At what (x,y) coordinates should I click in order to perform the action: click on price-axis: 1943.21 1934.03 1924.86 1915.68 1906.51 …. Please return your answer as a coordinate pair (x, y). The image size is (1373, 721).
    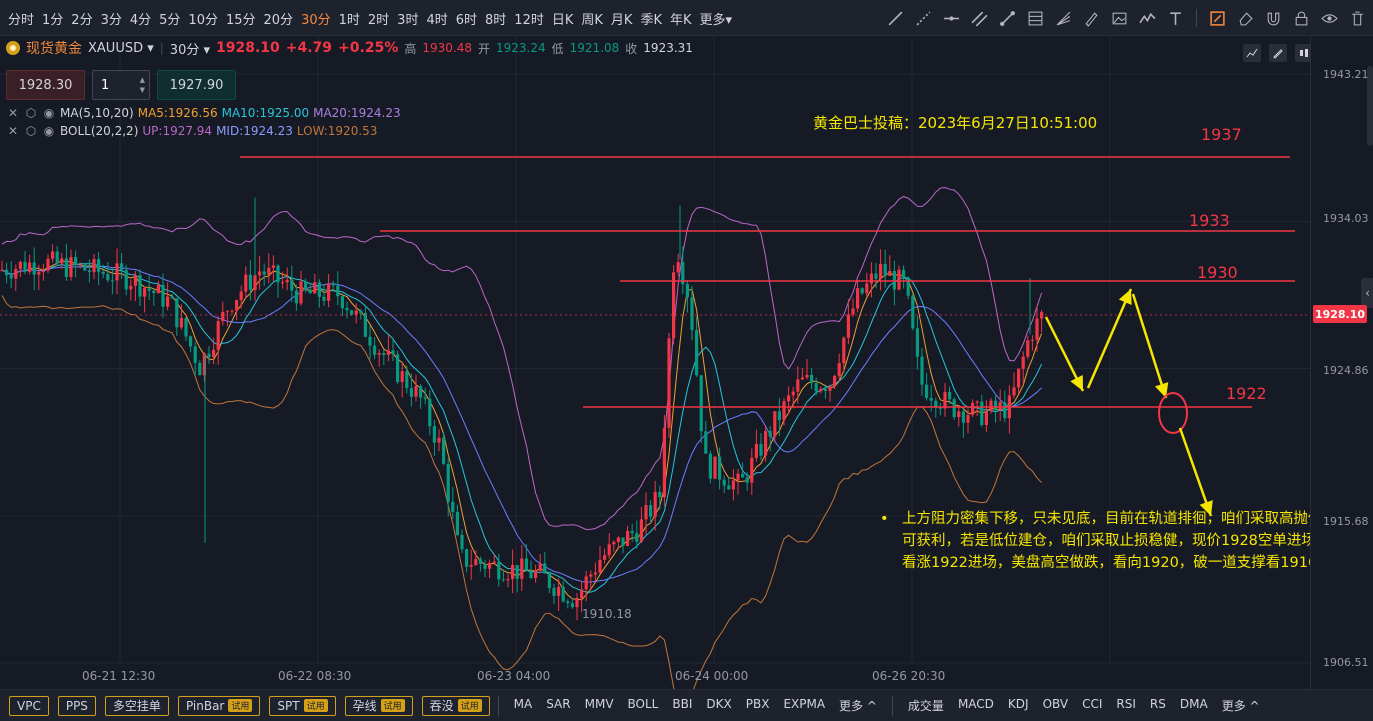
    Looking at the image, I should click on (1341, 362).